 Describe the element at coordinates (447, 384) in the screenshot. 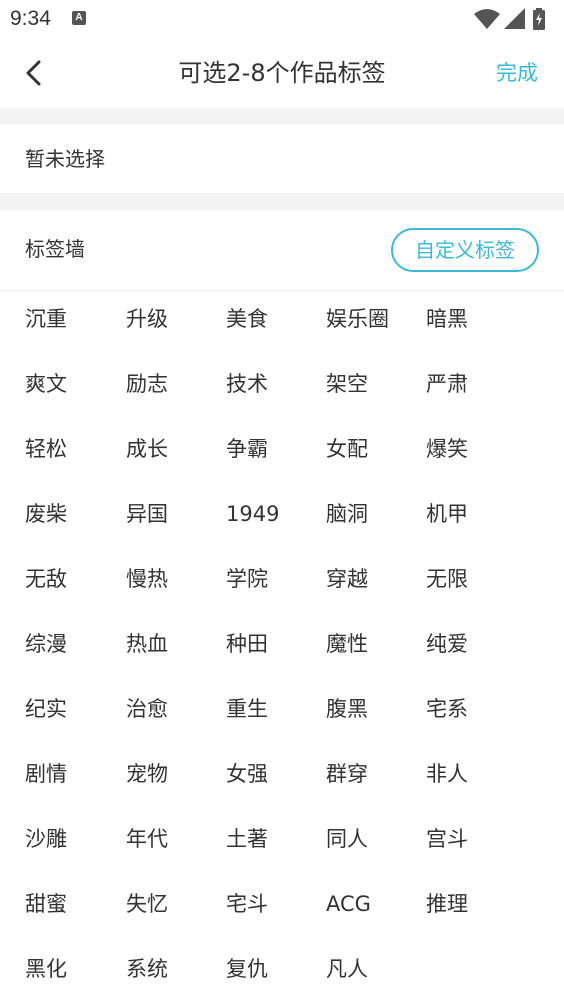

I see `tag-item: 严肃` at that location.